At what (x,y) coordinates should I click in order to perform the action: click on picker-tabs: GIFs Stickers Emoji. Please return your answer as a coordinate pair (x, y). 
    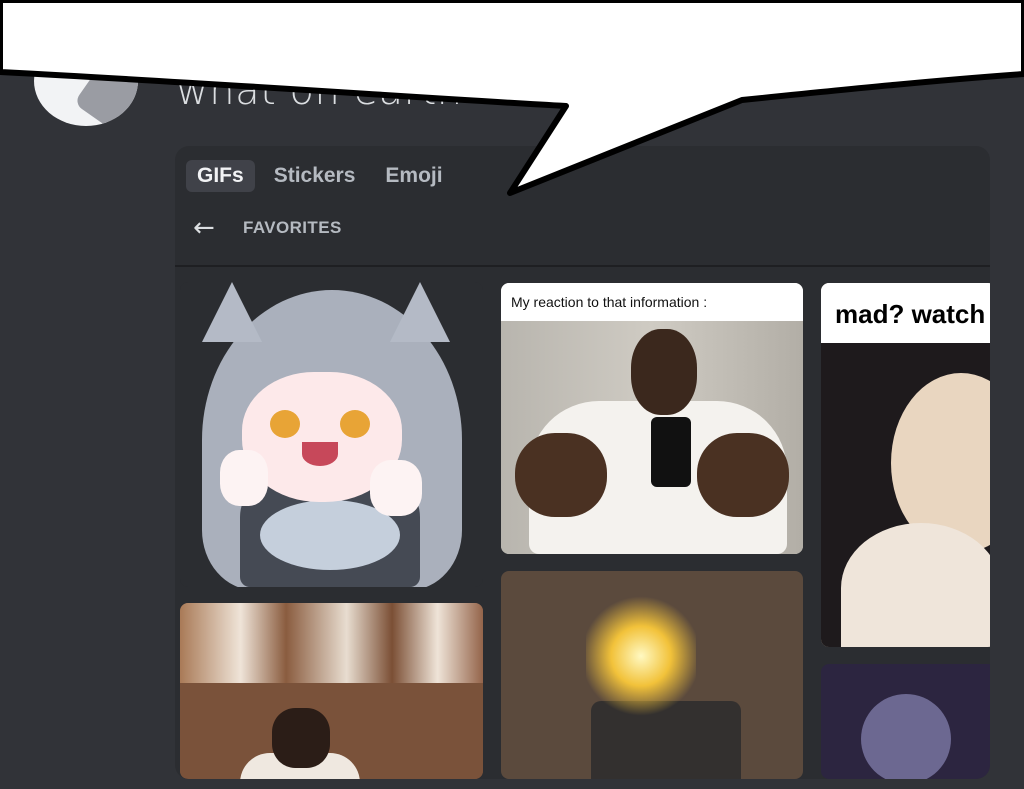
    Looking at the image, I should click on (320, 176).